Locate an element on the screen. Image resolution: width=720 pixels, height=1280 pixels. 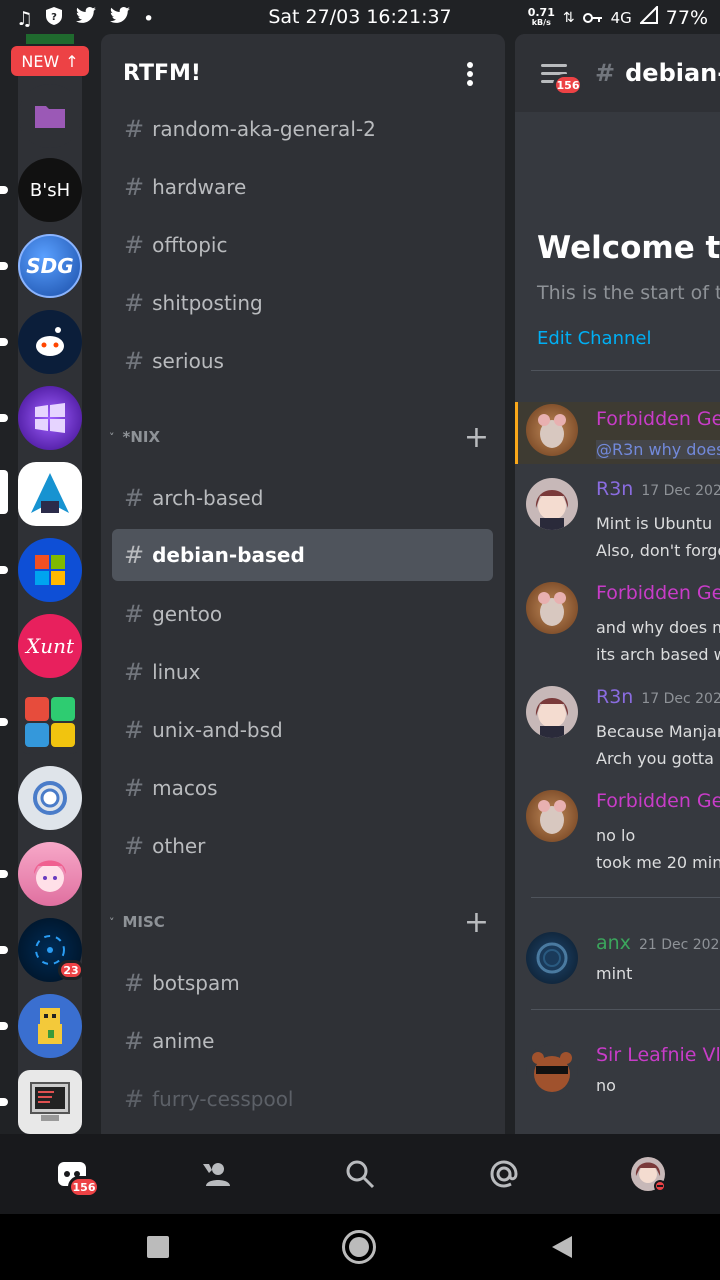
home-icon is located at coordinates (359, 1247).